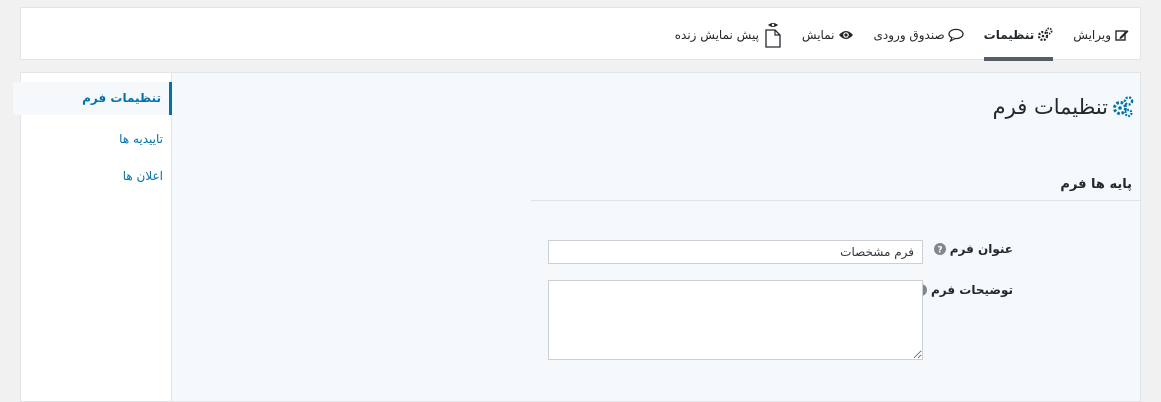 The height and width of the screenshot is (402, 1161). I want to click on form-description-label: توضیحات فرم ?, so click(963, 290).